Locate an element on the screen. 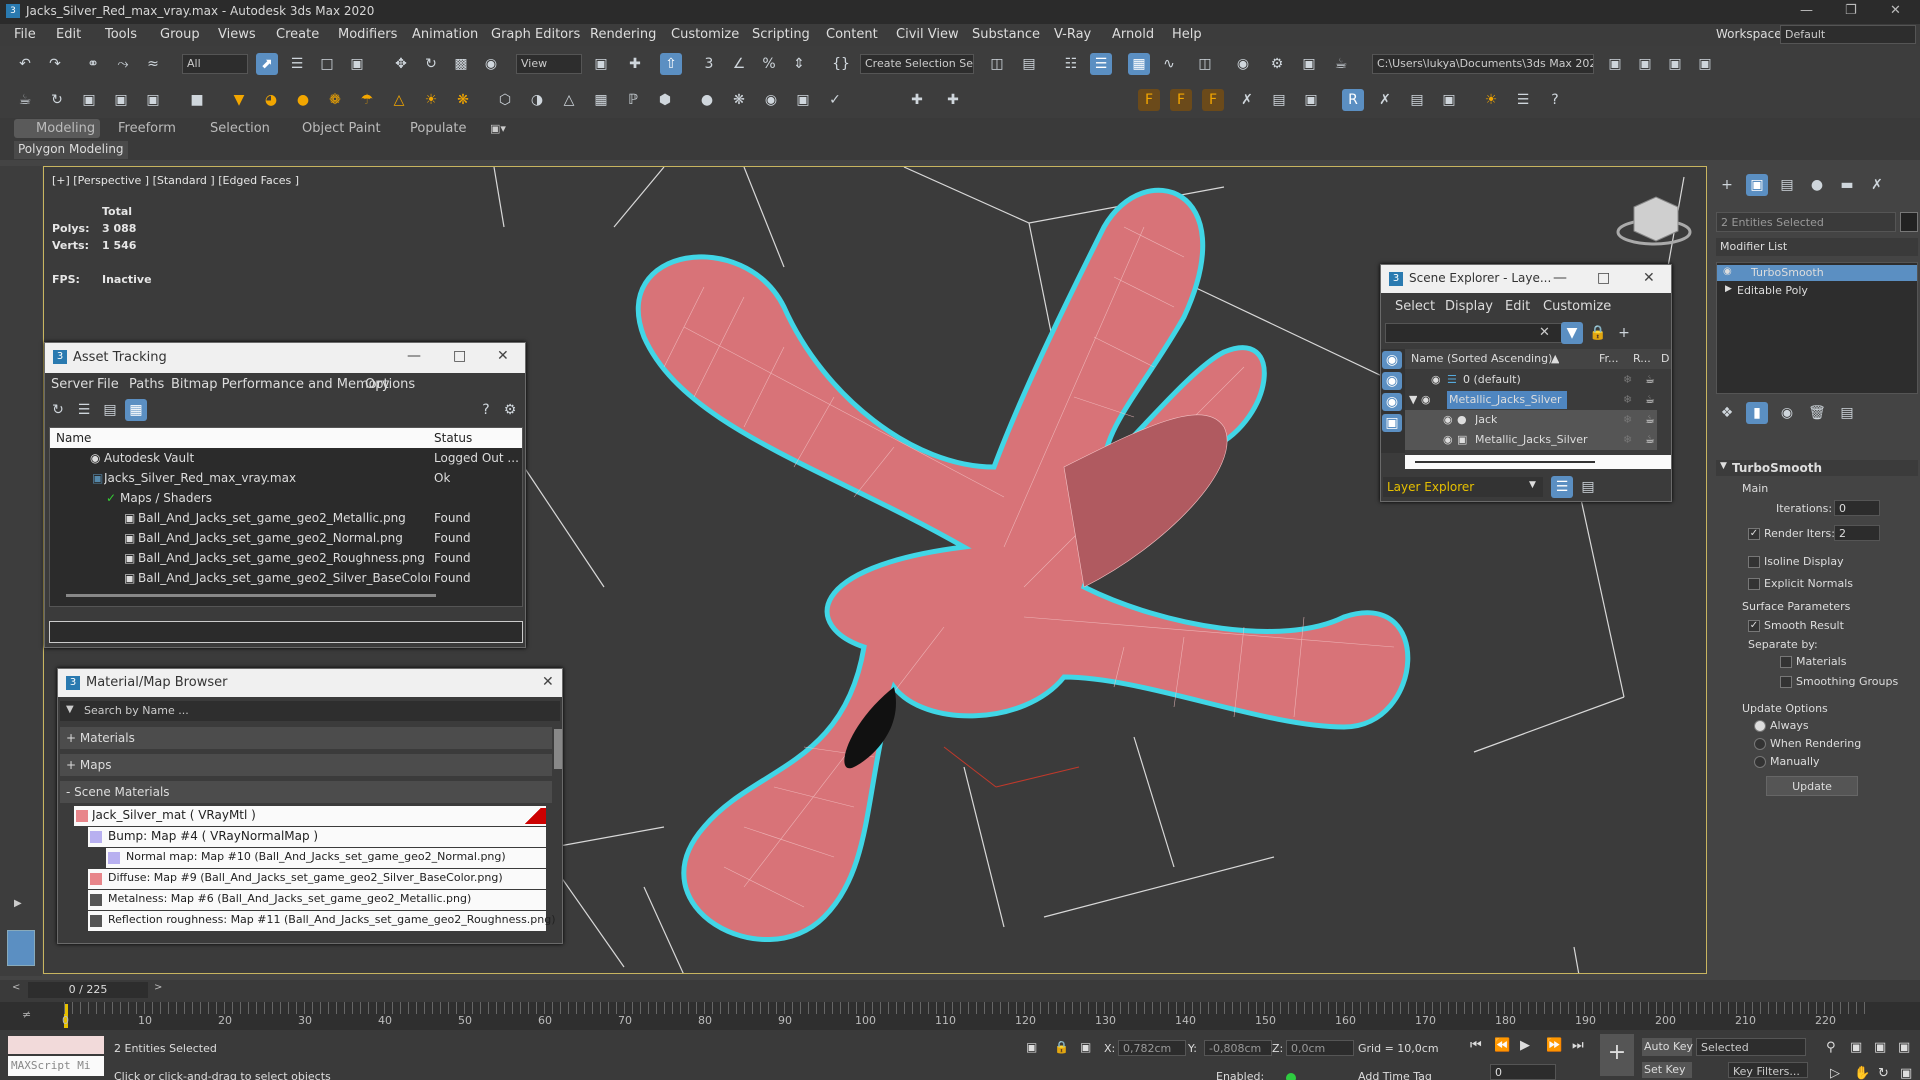 This screenshot has width=1920, height=1080. spinner-snap-icon: ⇕ is located at coordinates (799, 64).